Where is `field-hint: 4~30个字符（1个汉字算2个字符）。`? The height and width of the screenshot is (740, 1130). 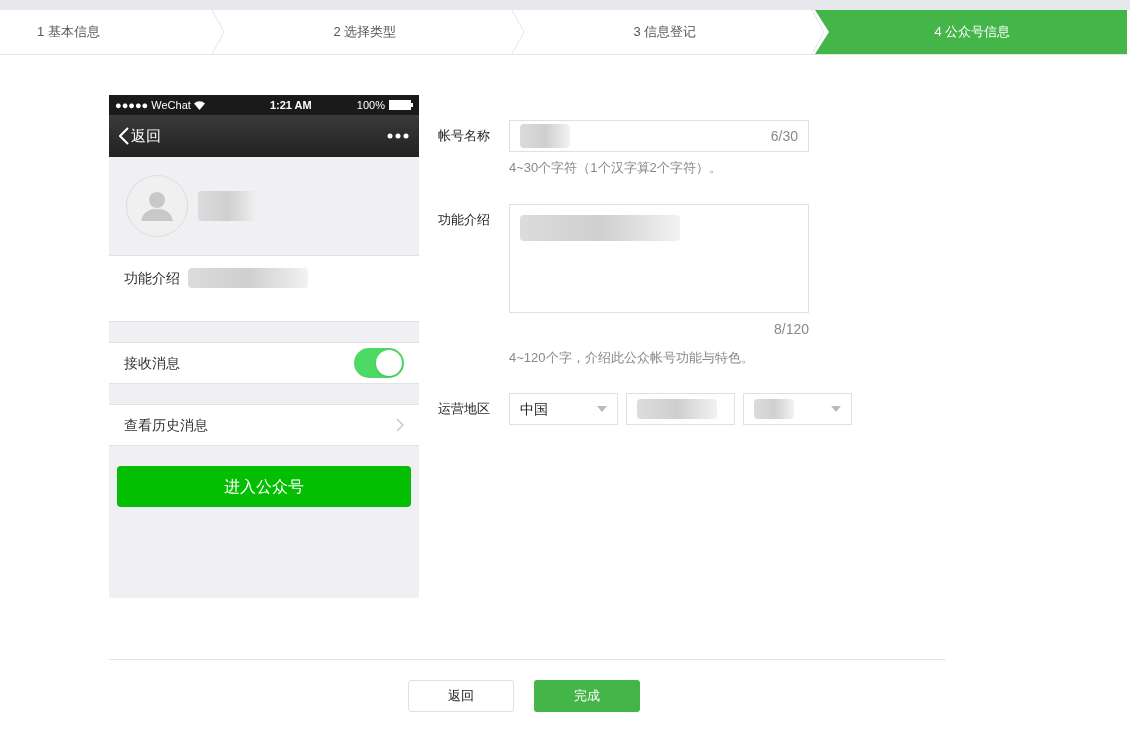 field-hint: 4~30个字符（1个汉字算2个字符）。 is located at coordinates (616, 168).